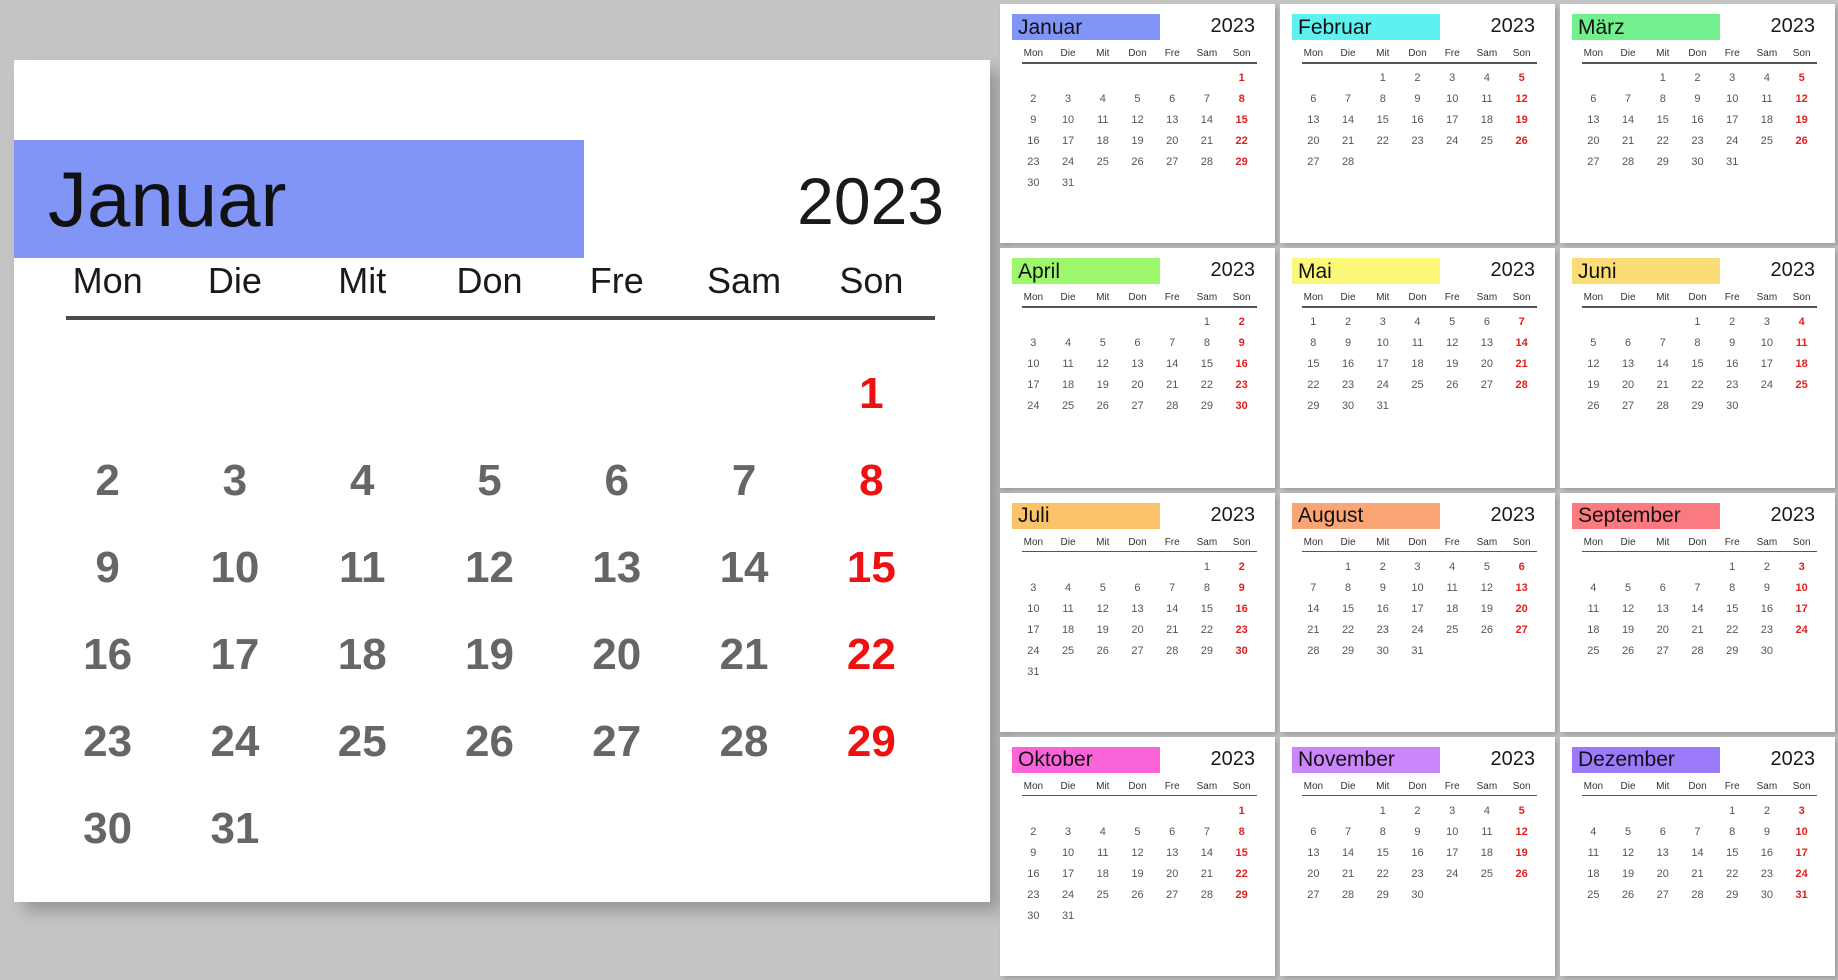 The width and height of the screenshot is (1838, 980). What do you see at coordinates (871, 393) in the screenshot?
I see `main-day-cell: 1` at bounding box center [871, 393].